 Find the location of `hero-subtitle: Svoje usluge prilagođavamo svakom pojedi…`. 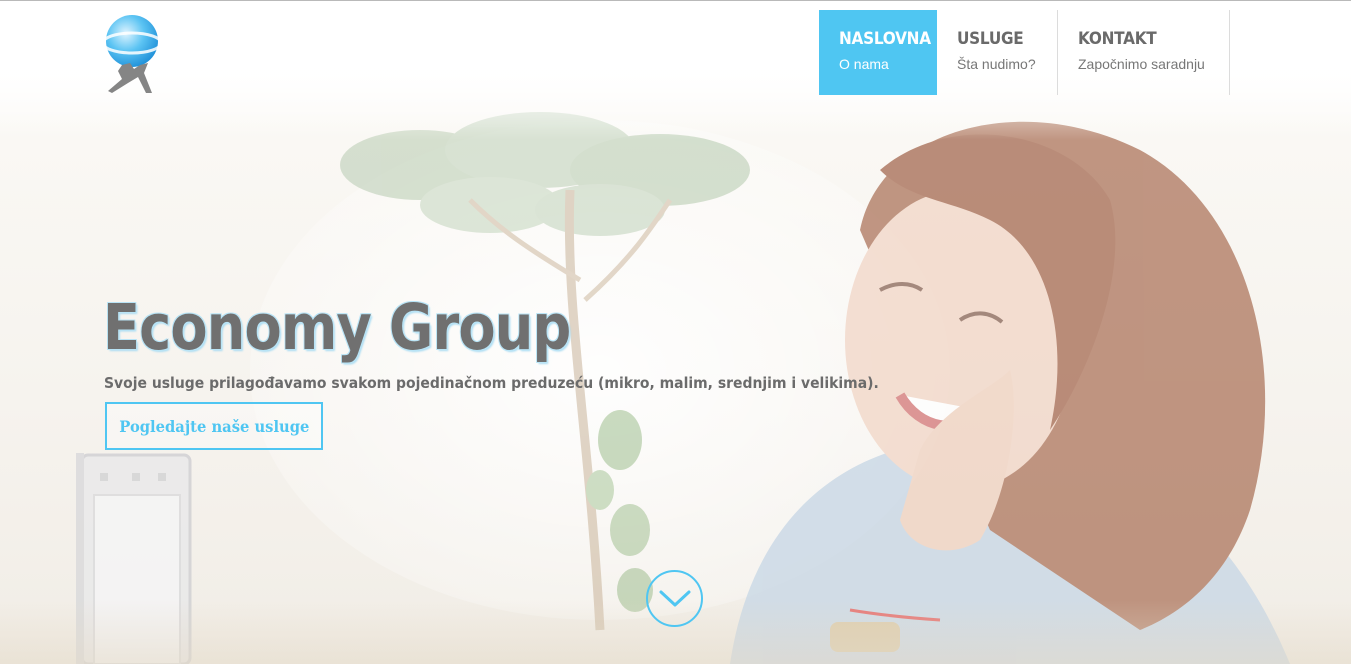

hero-subtitle: Svoje usluge prilagođavamo svakom pojedi… is located at coordinates (491, 383).